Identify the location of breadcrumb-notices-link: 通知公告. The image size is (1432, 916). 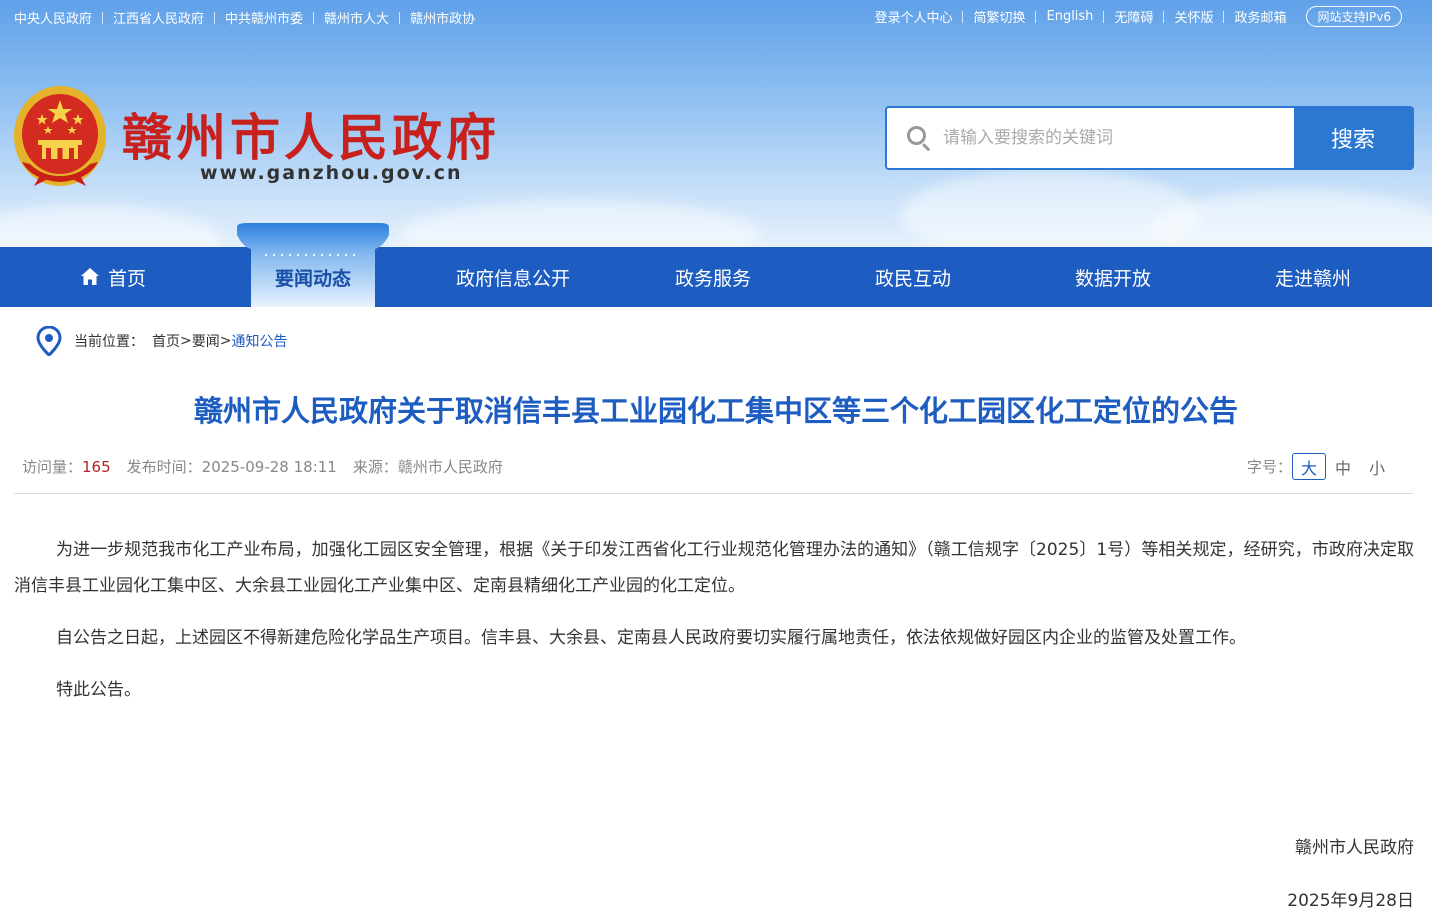
(259, 341).